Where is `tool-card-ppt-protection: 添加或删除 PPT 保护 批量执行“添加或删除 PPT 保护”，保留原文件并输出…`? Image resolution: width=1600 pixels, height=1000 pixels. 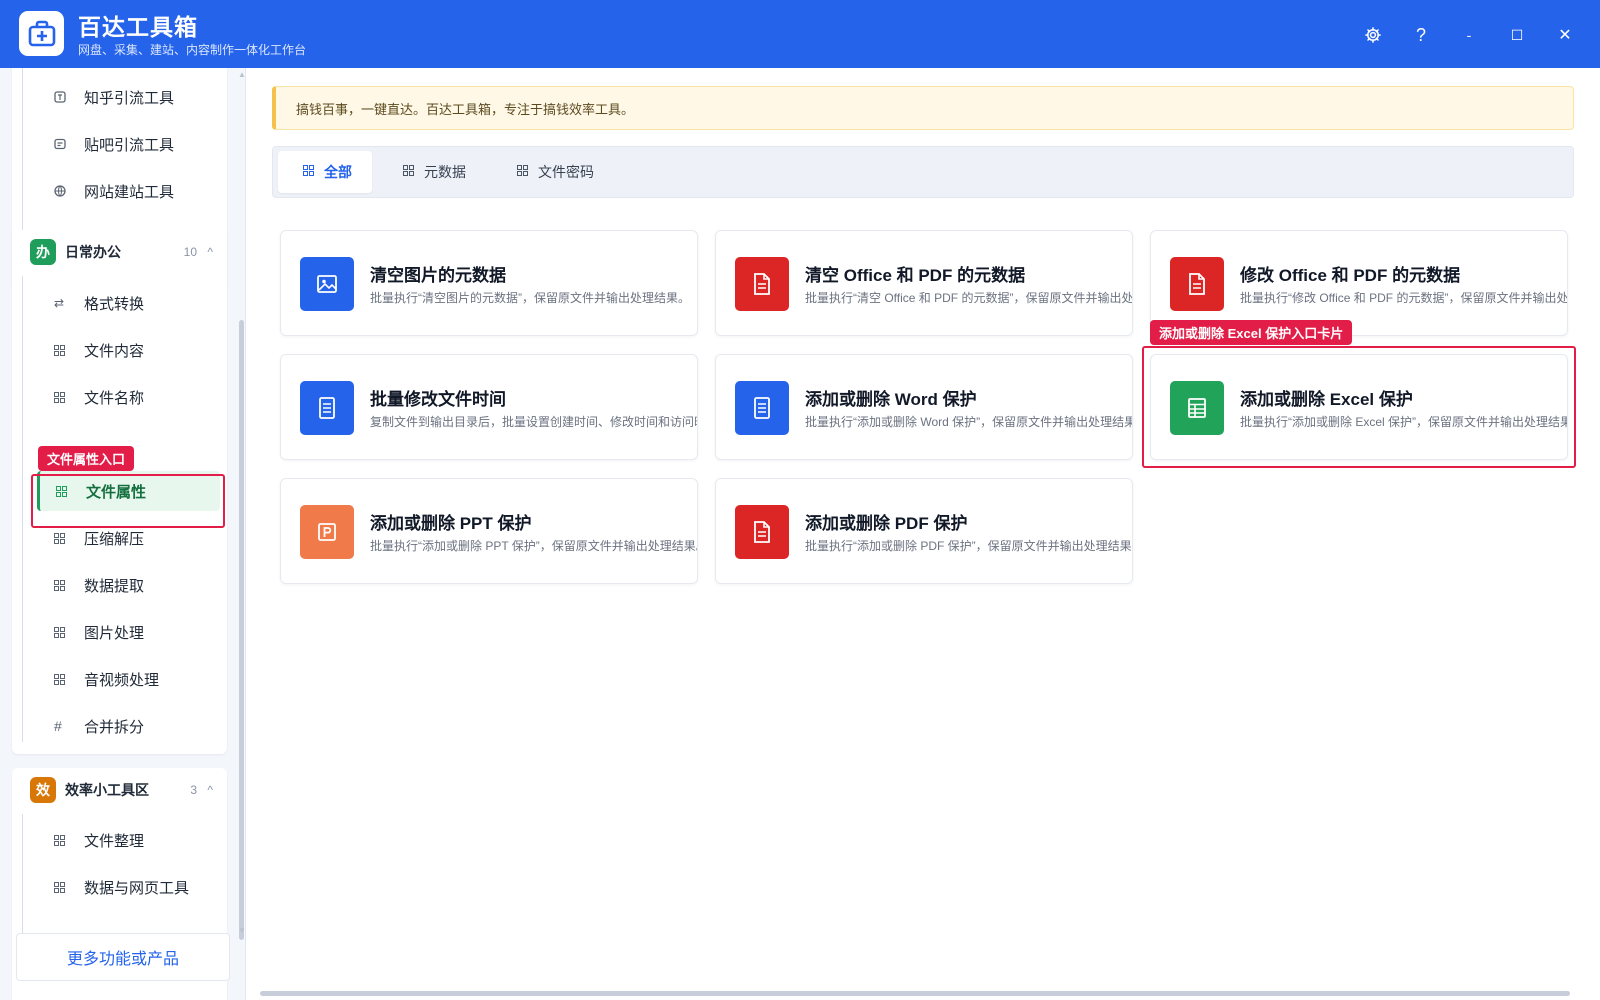
tool-card-ppt-protection: 添加或删除 PPT 保护 批量执行“添加或删除 PPT 保护”，保留原文件并输出… is located at coordinates (489, 531).